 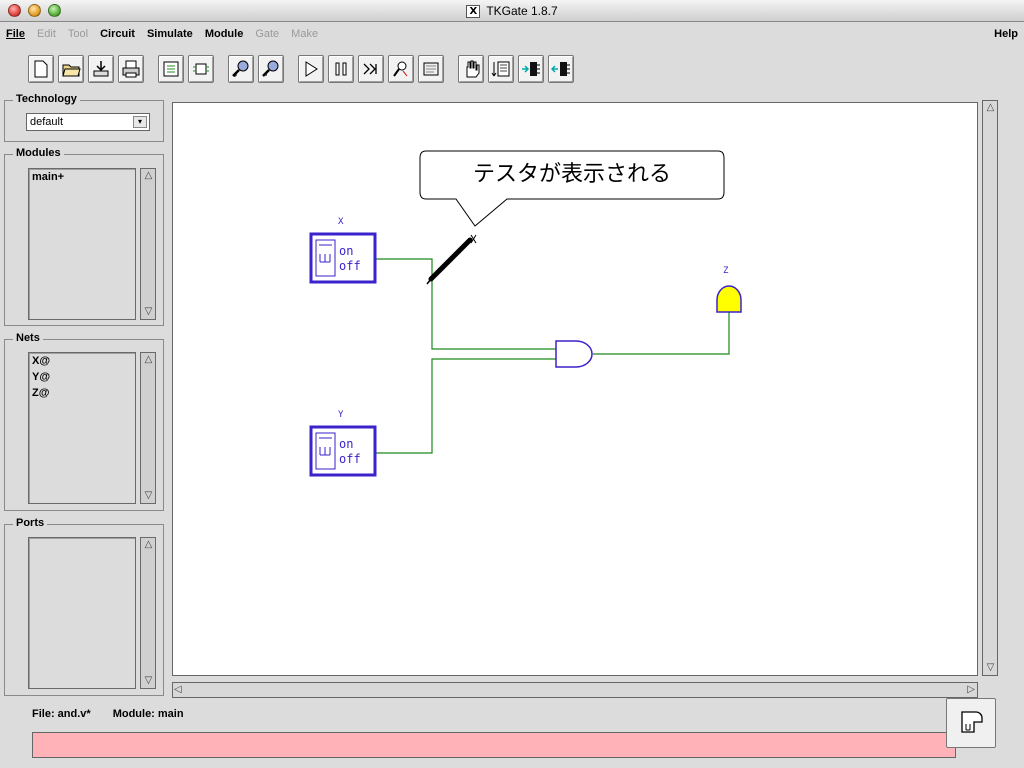 I want to click on menu-module: Module, so click(x=224, y=34).